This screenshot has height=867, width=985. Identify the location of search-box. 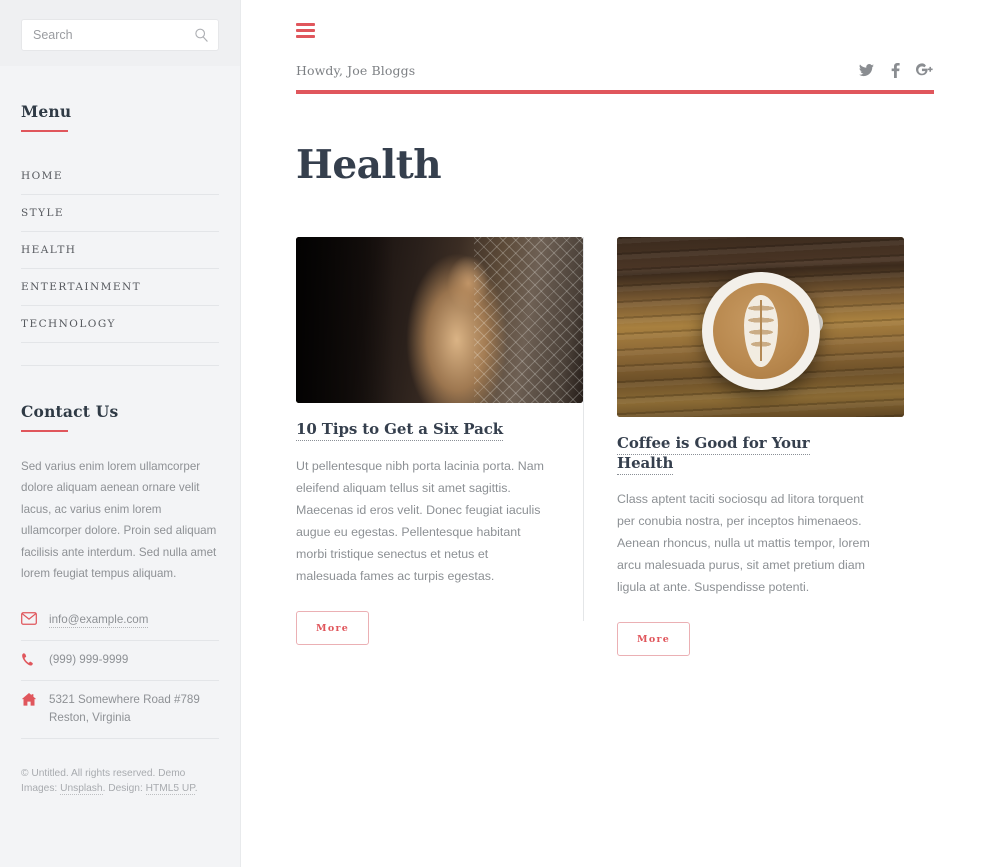
(120, 35).